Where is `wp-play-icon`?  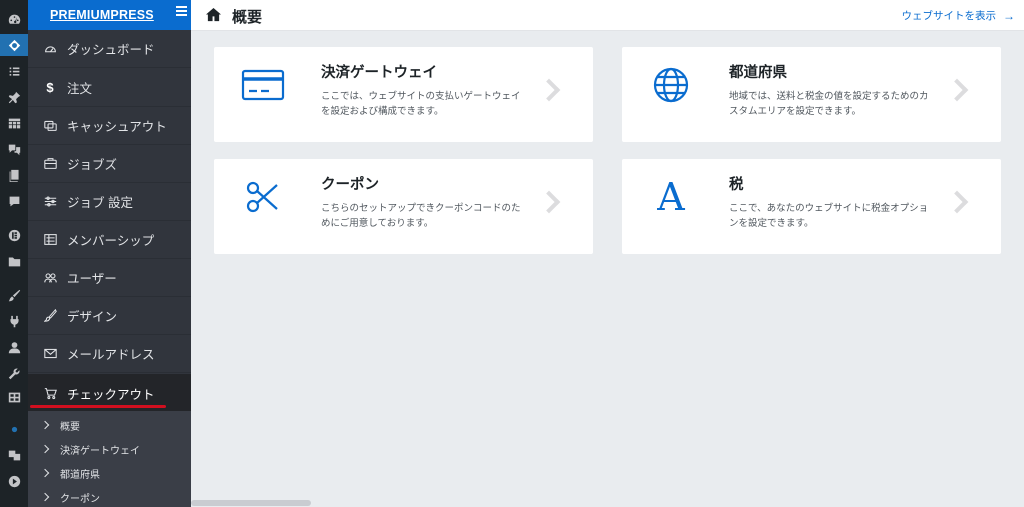
wp-play-icon is located at coordinates (14, 481).